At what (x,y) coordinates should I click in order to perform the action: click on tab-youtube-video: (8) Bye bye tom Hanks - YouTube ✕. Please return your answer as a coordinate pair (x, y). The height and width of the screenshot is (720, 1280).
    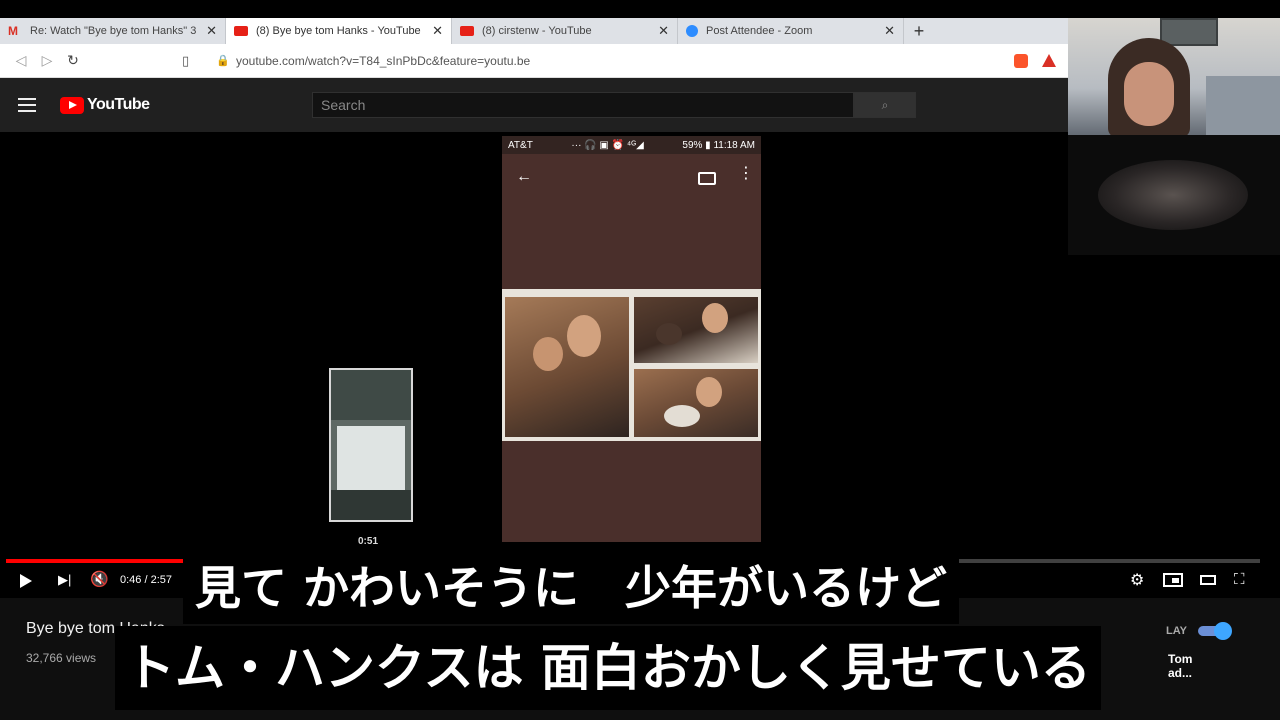
    Looking at the image, I should click on (339, 31).